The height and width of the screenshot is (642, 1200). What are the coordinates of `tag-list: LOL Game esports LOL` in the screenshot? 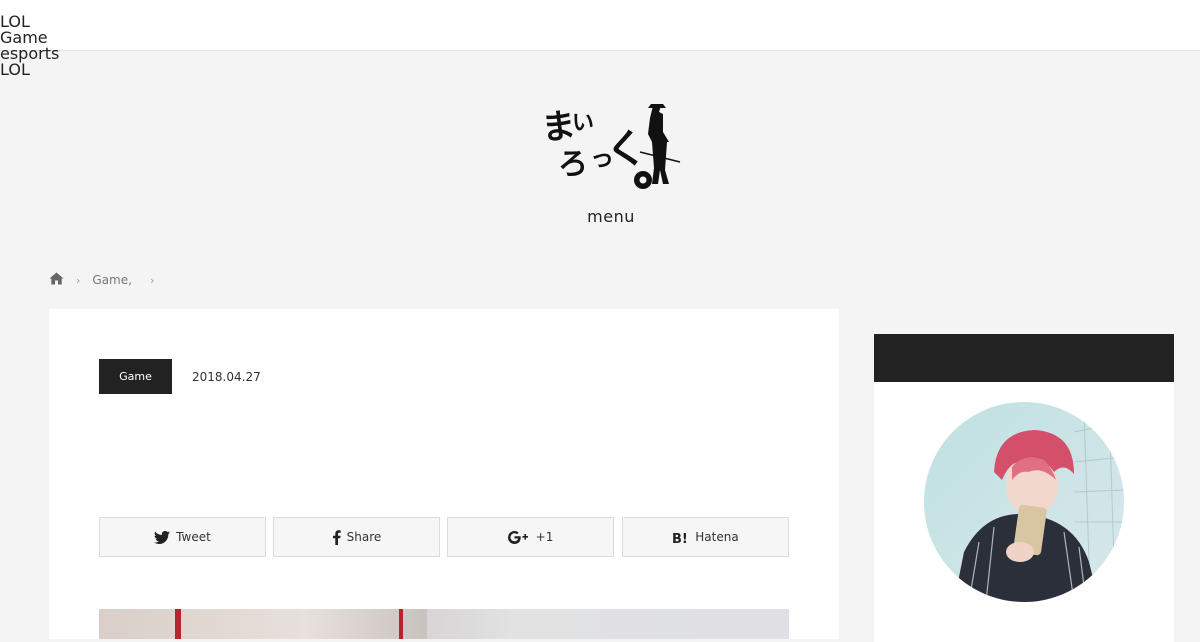 It's located at (29, 46).